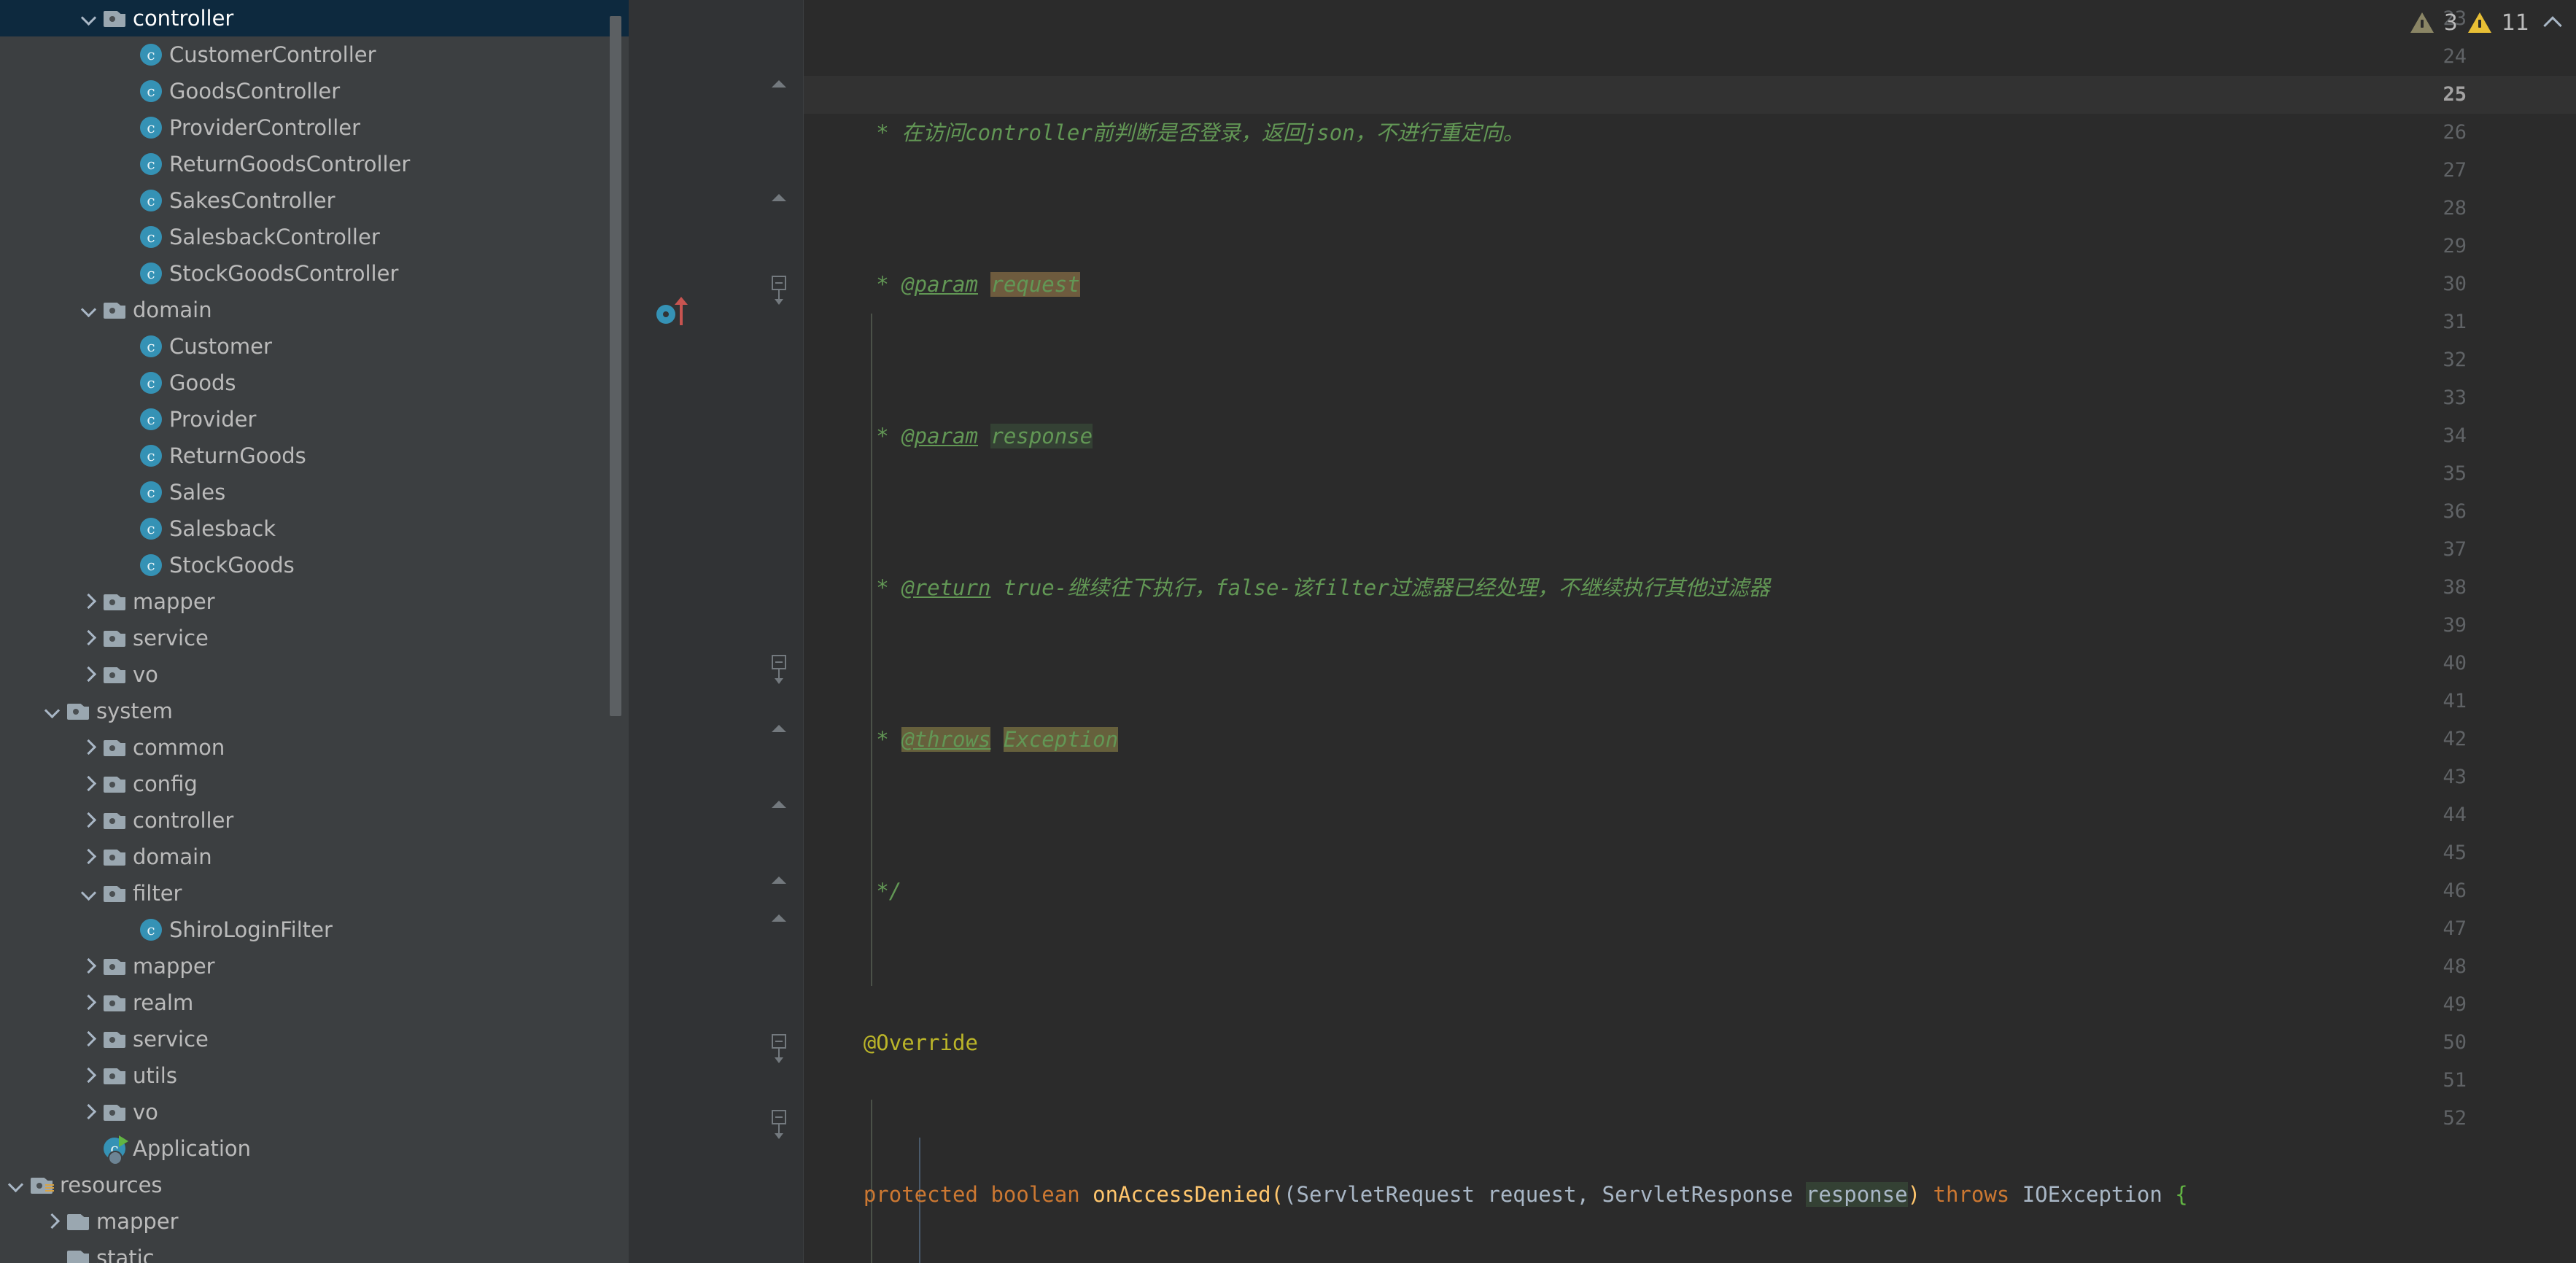 This screenshot has height=1263, width=2576. Describe the element at coordinates (315, 1185) in the screenshot. I see `tree-item-resources: resources` at that location.